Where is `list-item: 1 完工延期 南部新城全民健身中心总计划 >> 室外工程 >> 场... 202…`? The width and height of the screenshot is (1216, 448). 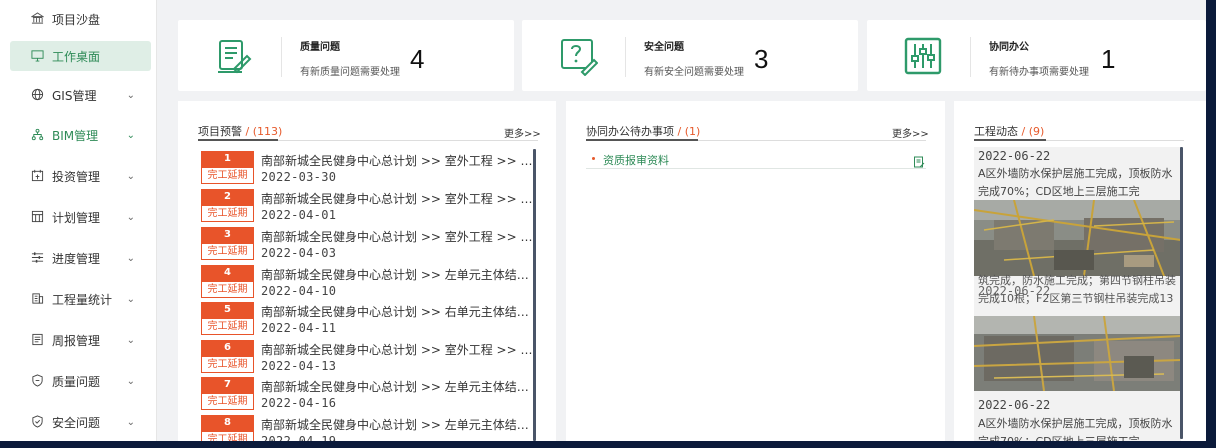 list-item: 1 完工延期 南部新城全民健身中心总计划 >> 室外工程 >> 场... 202… is located at coordinates (368, 169).